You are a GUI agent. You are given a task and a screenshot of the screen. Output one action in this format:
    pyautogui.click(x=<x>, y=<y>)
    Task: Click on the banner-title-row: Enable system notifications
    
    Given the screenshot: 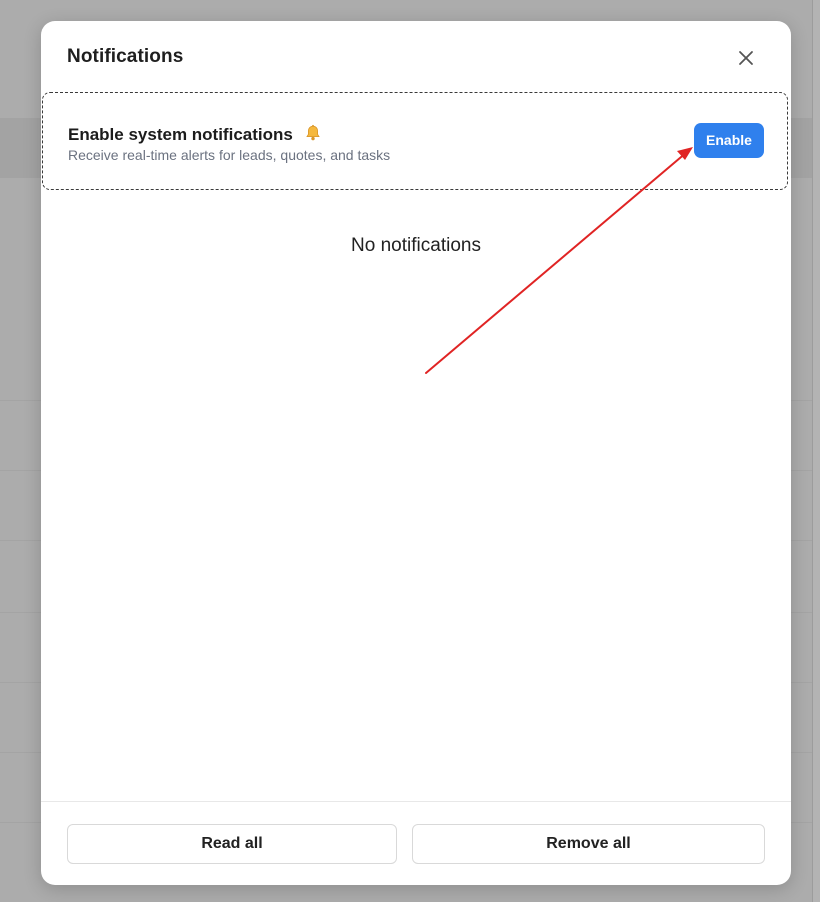 What is the action you would take?
    pyautogui.click(x=195, y=133)
    